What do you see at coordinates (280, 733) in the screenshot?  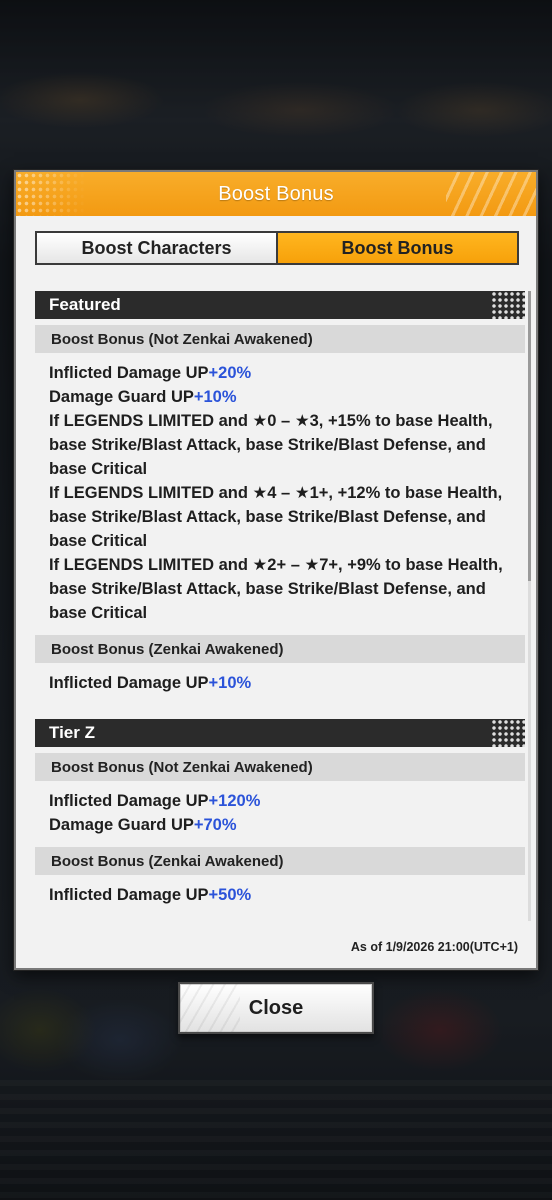 I see `section-header: Tier Z` at bounding box center [280, 733].